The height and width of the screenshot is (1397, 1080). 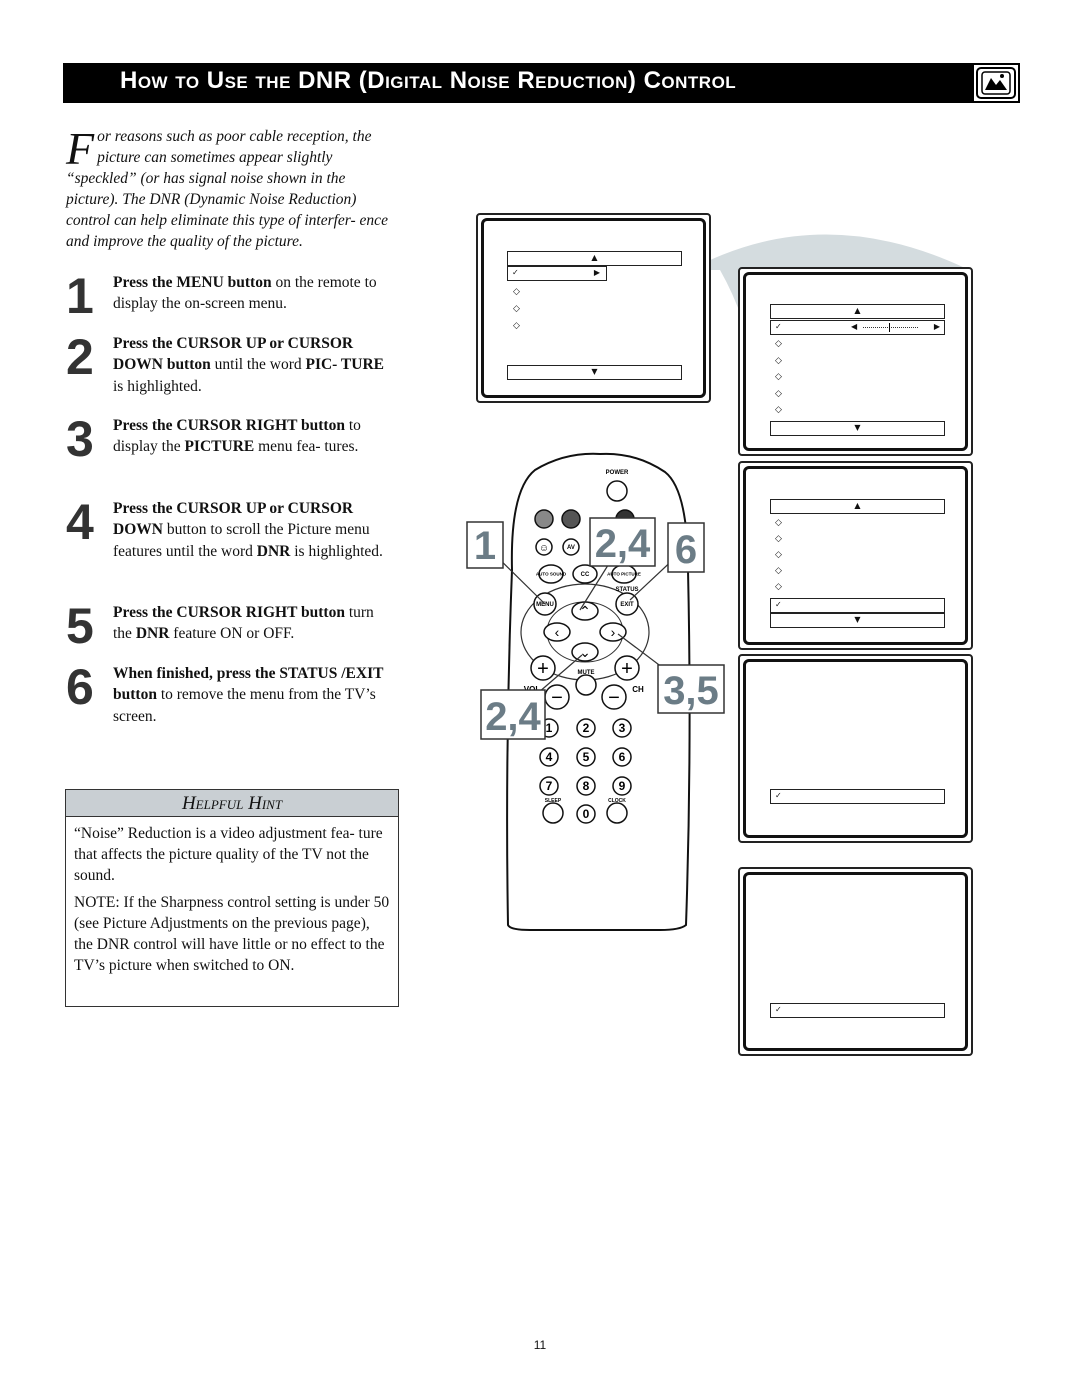 I want to click on step-text-bold: PIC- TURE, so click(x=344, y=365).